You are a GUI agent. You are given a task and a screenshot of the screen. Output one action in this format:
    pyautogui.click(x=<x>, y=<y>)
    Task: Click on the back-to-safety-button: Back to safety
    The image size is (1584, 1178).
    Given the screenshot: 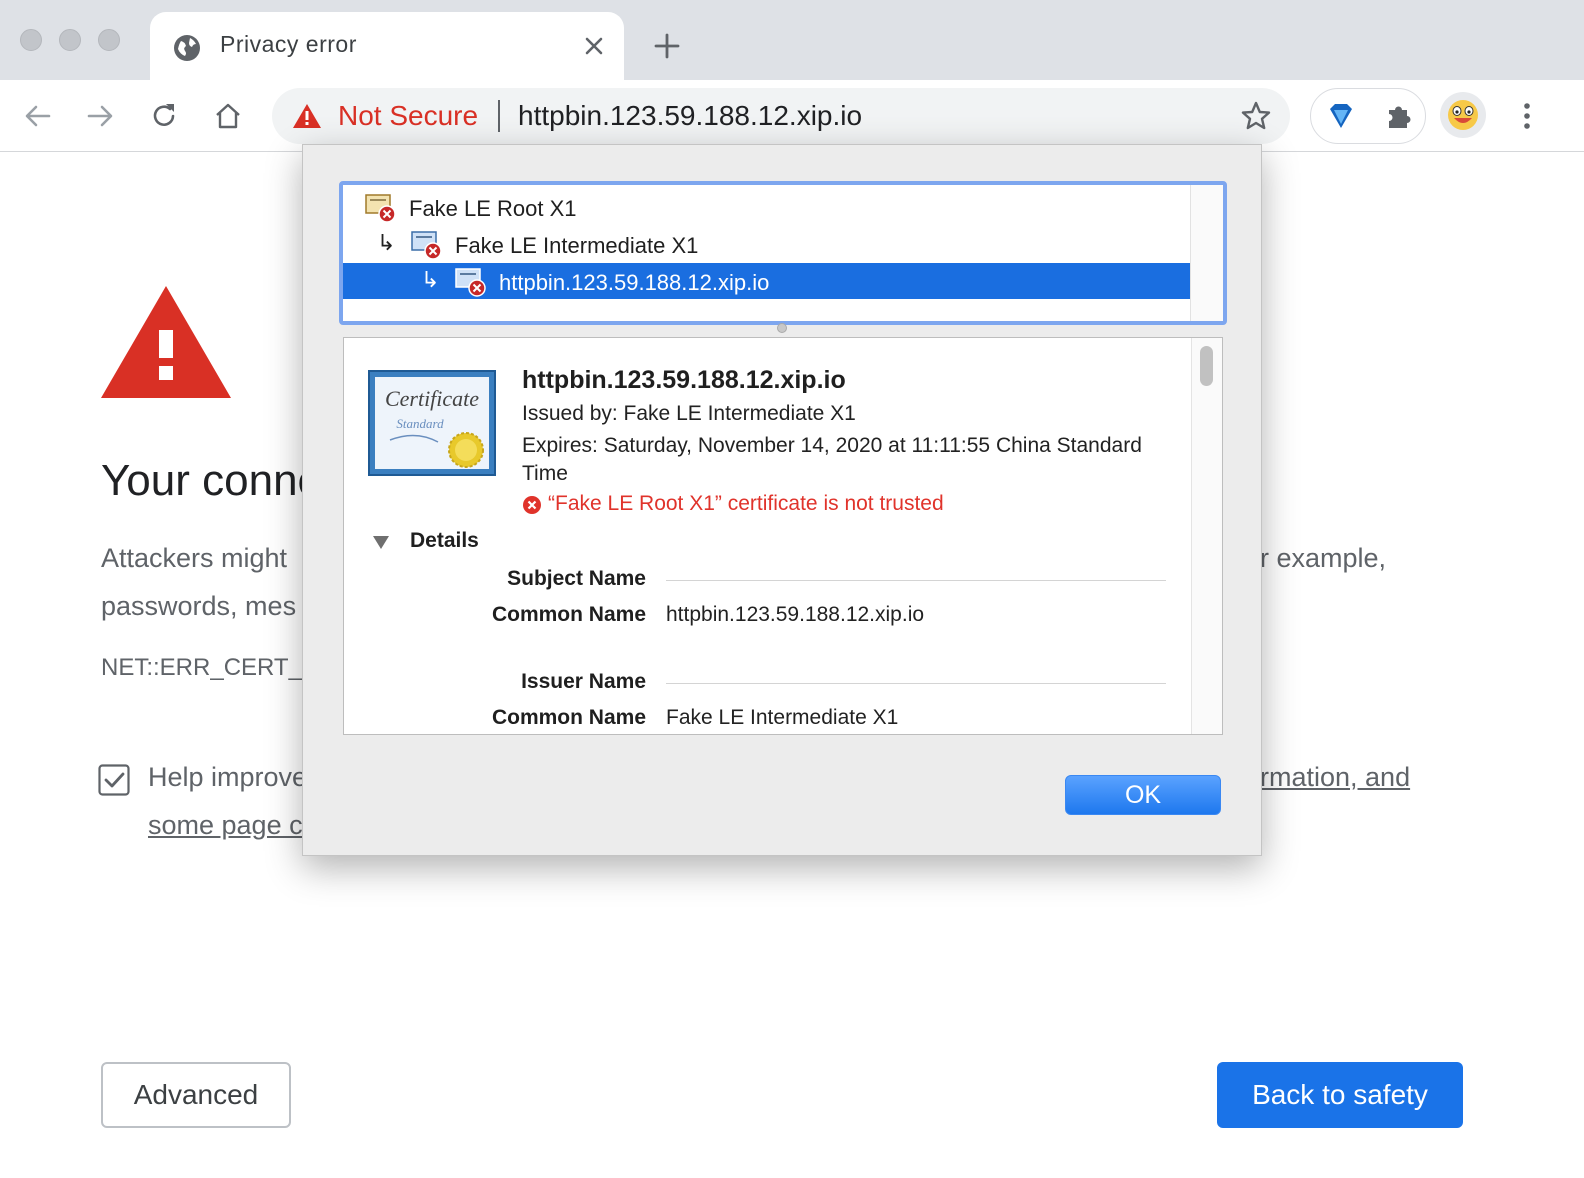 What is the action you would take?
    pyautogui.click(x=1340, y=1095)
    